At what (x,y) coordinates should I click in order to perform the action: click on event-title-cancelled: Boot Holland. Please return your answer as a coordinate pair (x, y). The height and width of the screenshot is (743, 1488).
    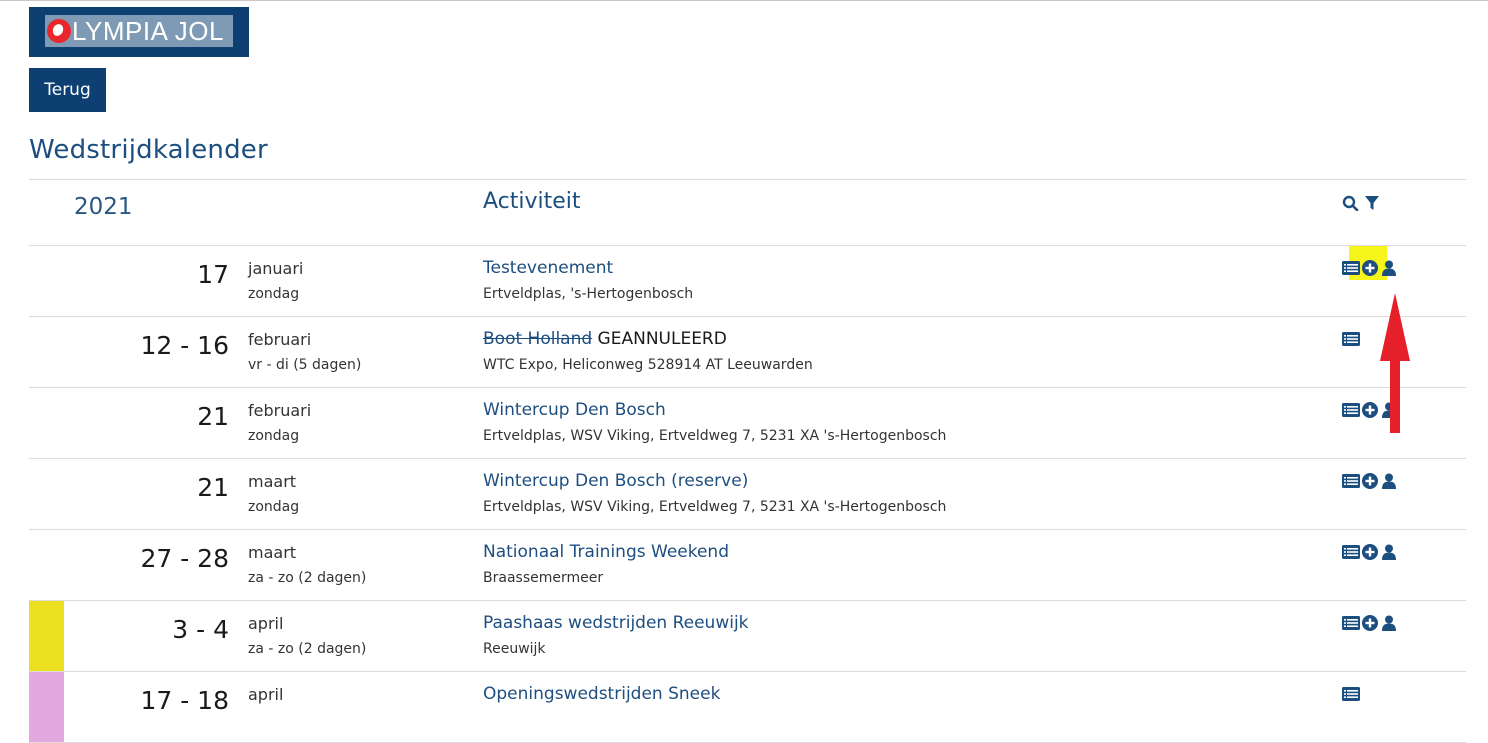
    Looking at the image, I should click on (537, 339).